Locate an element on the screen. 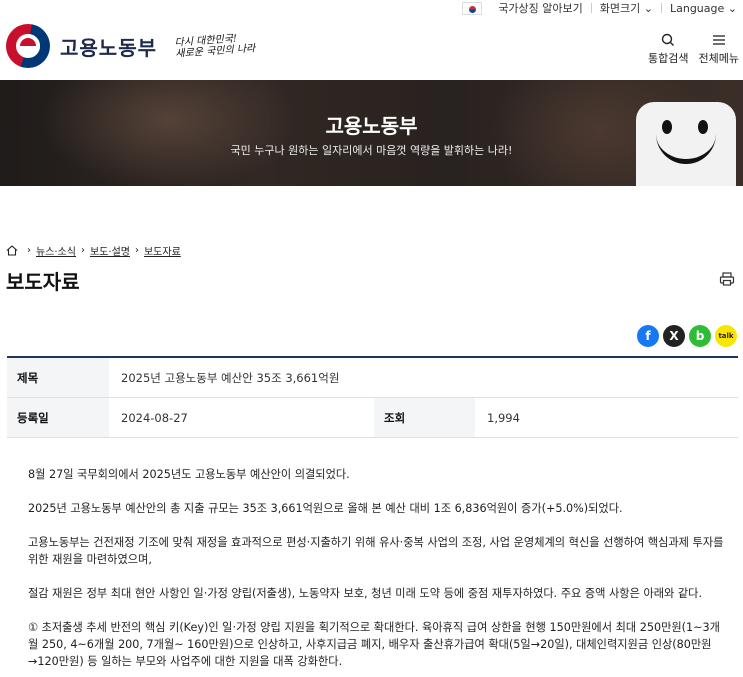 Image resolution: width=743 pixels, height=677 pixels. page-title: 보도자료 is located at coordinates (43, 282).